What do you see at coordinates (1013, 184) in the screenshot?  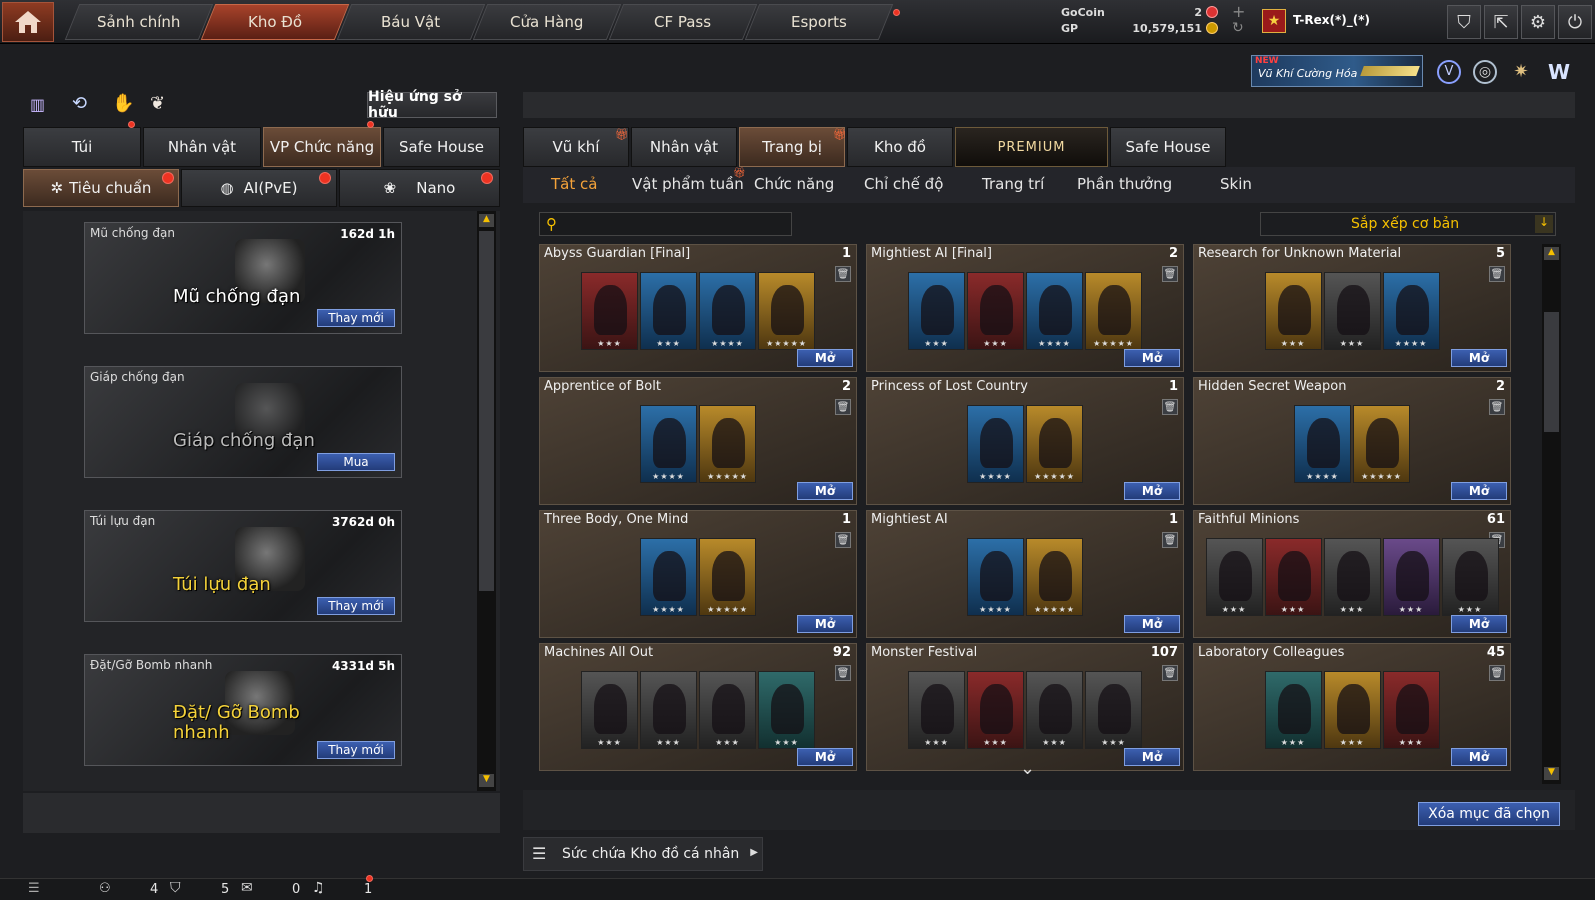 I see `subtab-decoration: Trang trí` at bounding box center [1013, 184].